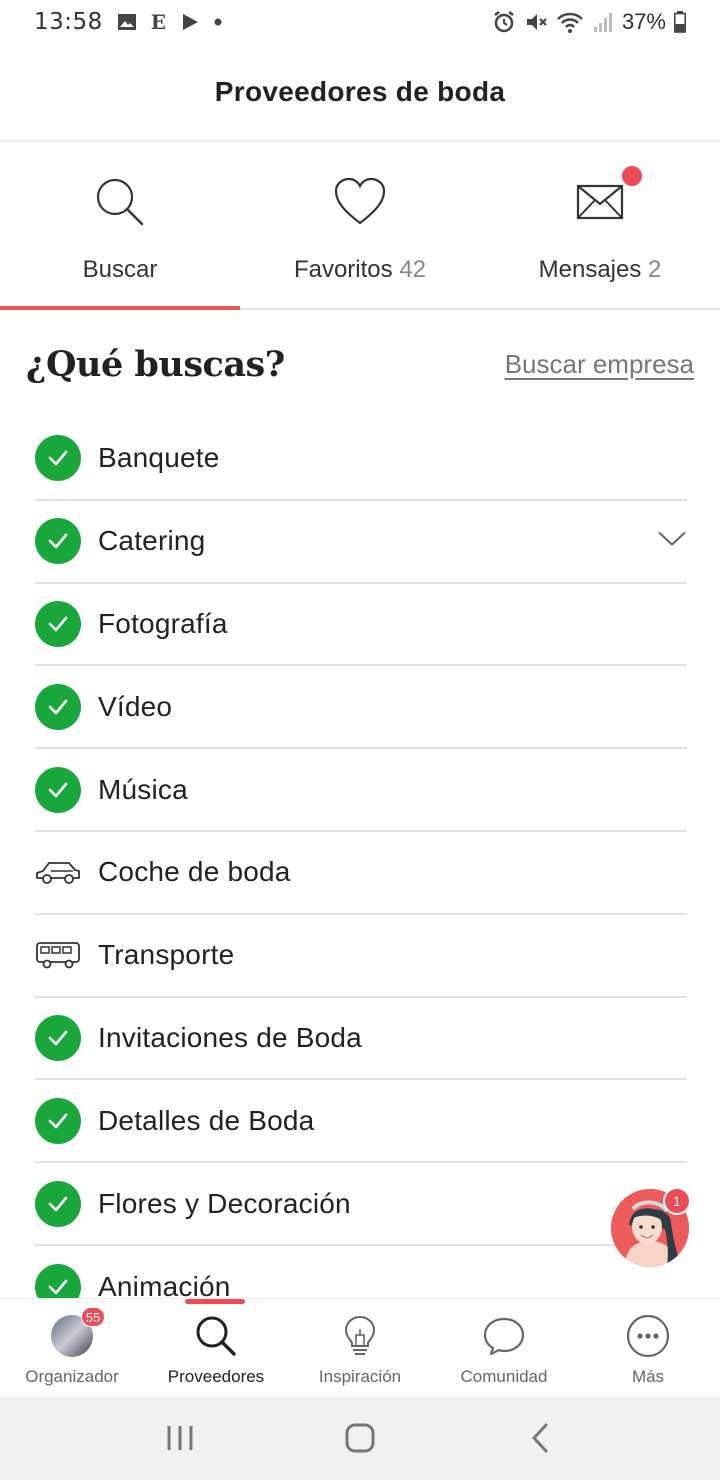 This screenshot has width=720, height=1480. I want to click on category-label: Música, so click(143, 789).